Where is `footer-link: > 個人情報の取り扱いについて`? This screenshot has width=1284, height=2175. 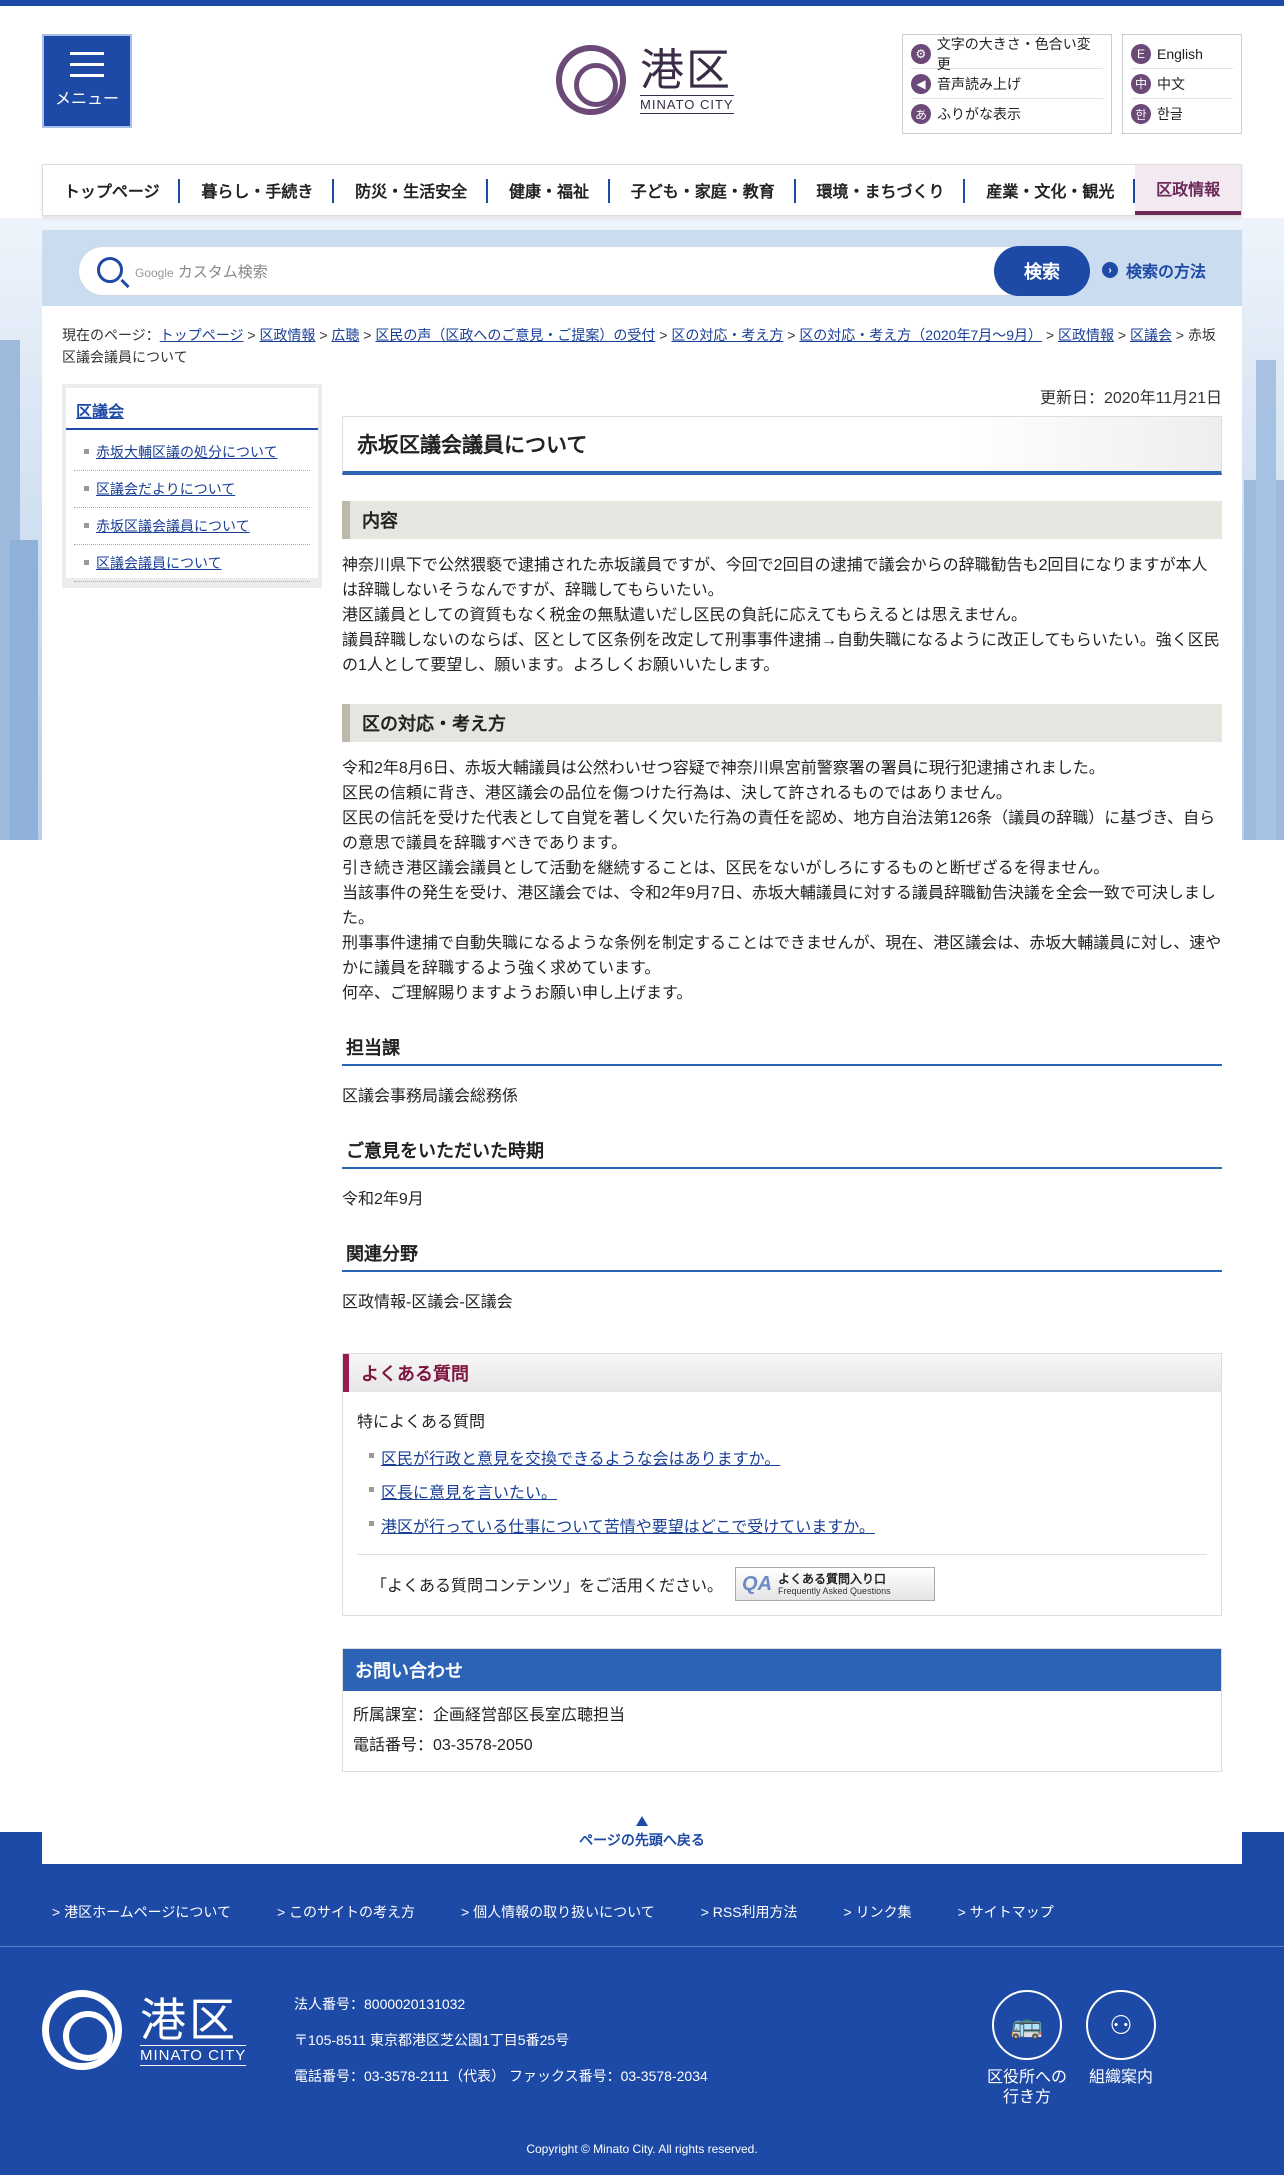
footer-link: > 個人情報の取り扱いについて is located at coordinates (558, 1912).